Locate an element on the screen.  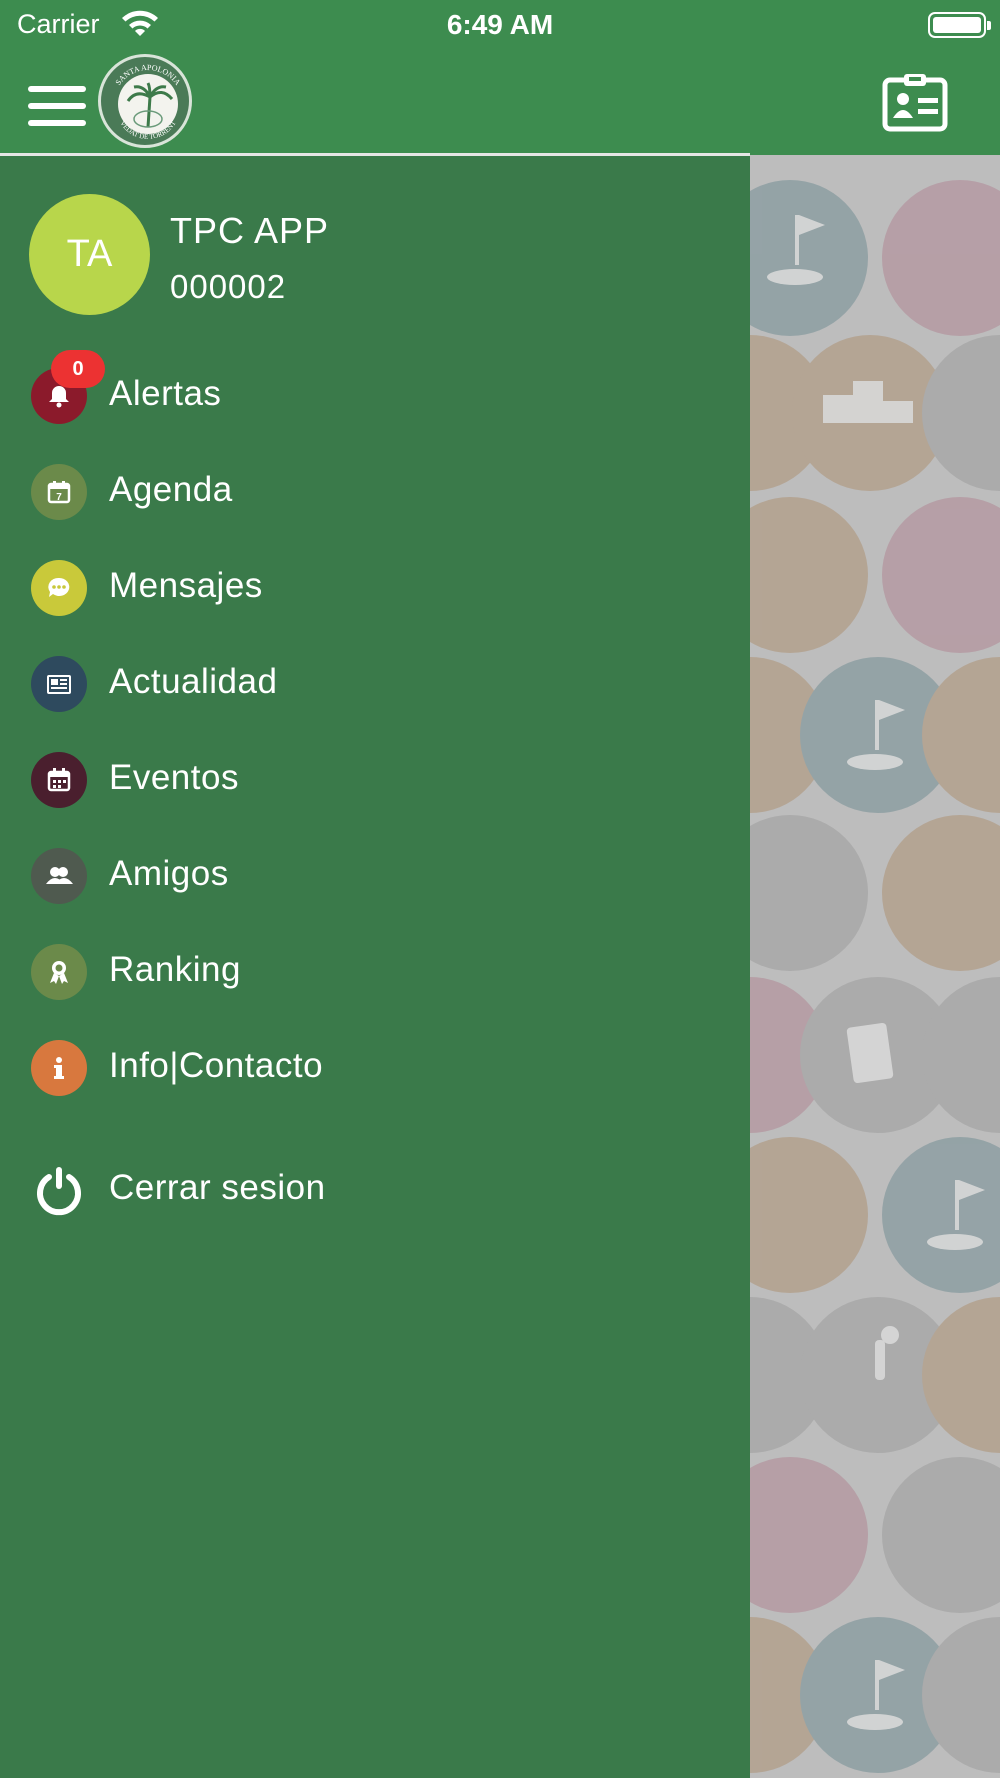
menu-item-alertas: 0 Alertas is located at coordinates (375, 393).